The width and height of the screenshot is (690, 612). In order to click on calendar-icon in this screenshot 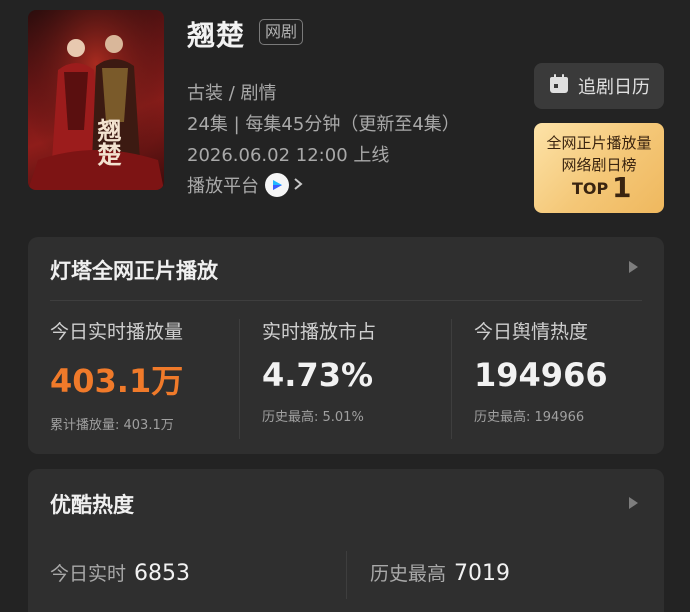, I will do `click(559, 86)`.